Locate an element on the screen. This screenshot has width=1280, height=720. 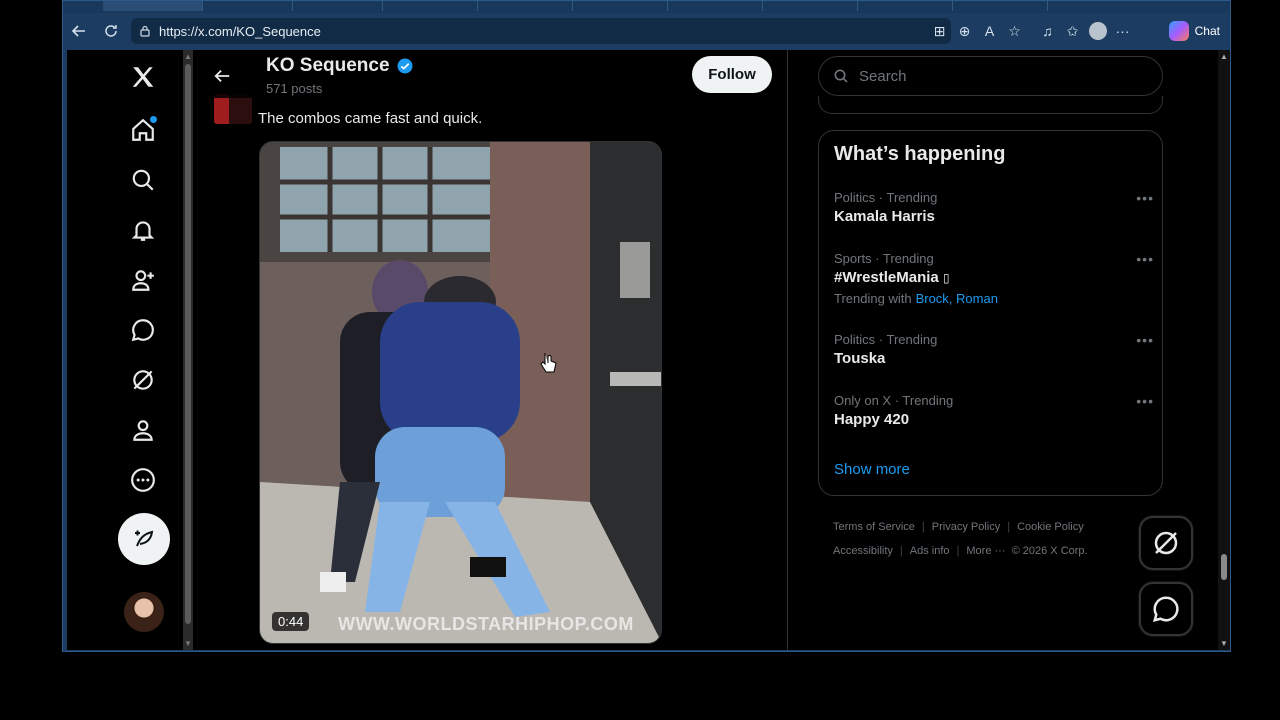
search-input: Search is located at coordinates (990, 76).